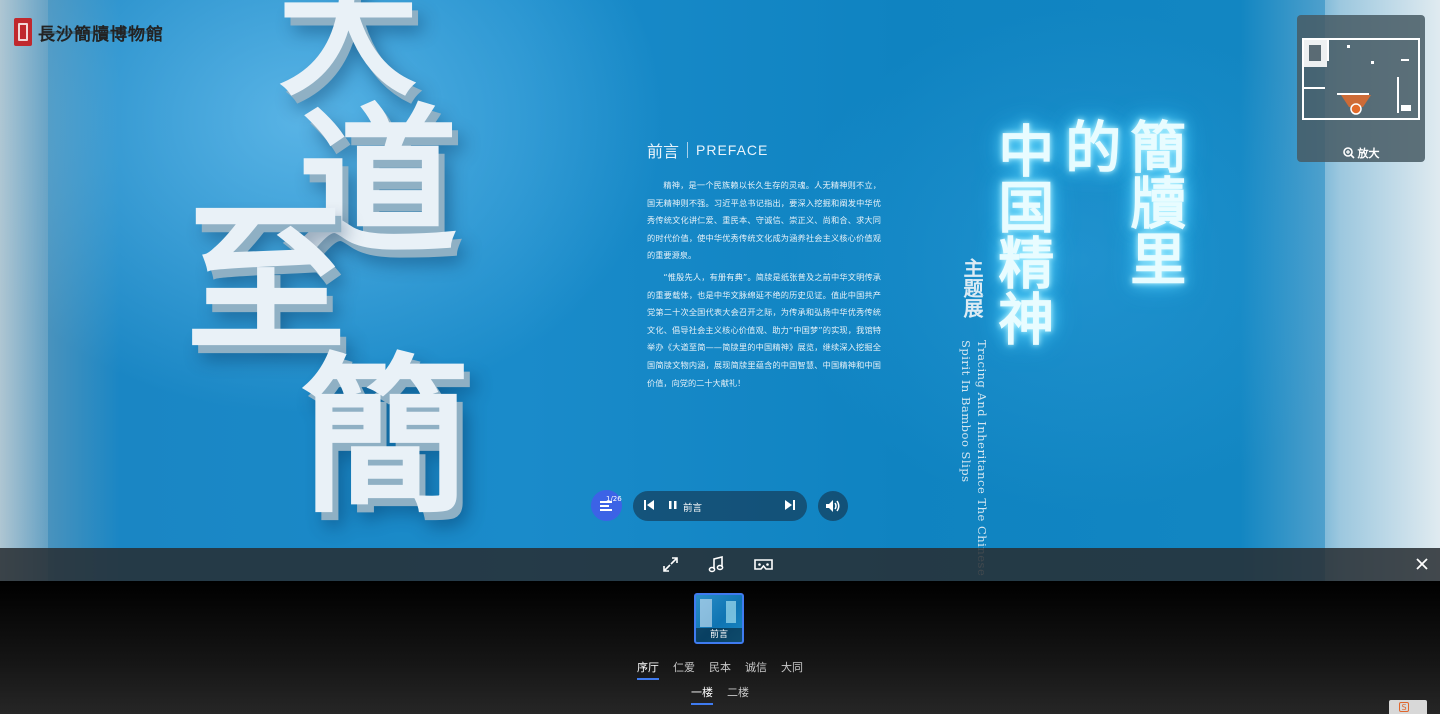 This screenshot has height=714, width=1440. Describe the element at coordinates (1404, 707) in the screenshot. I see `sogou-icon: S` at that location.